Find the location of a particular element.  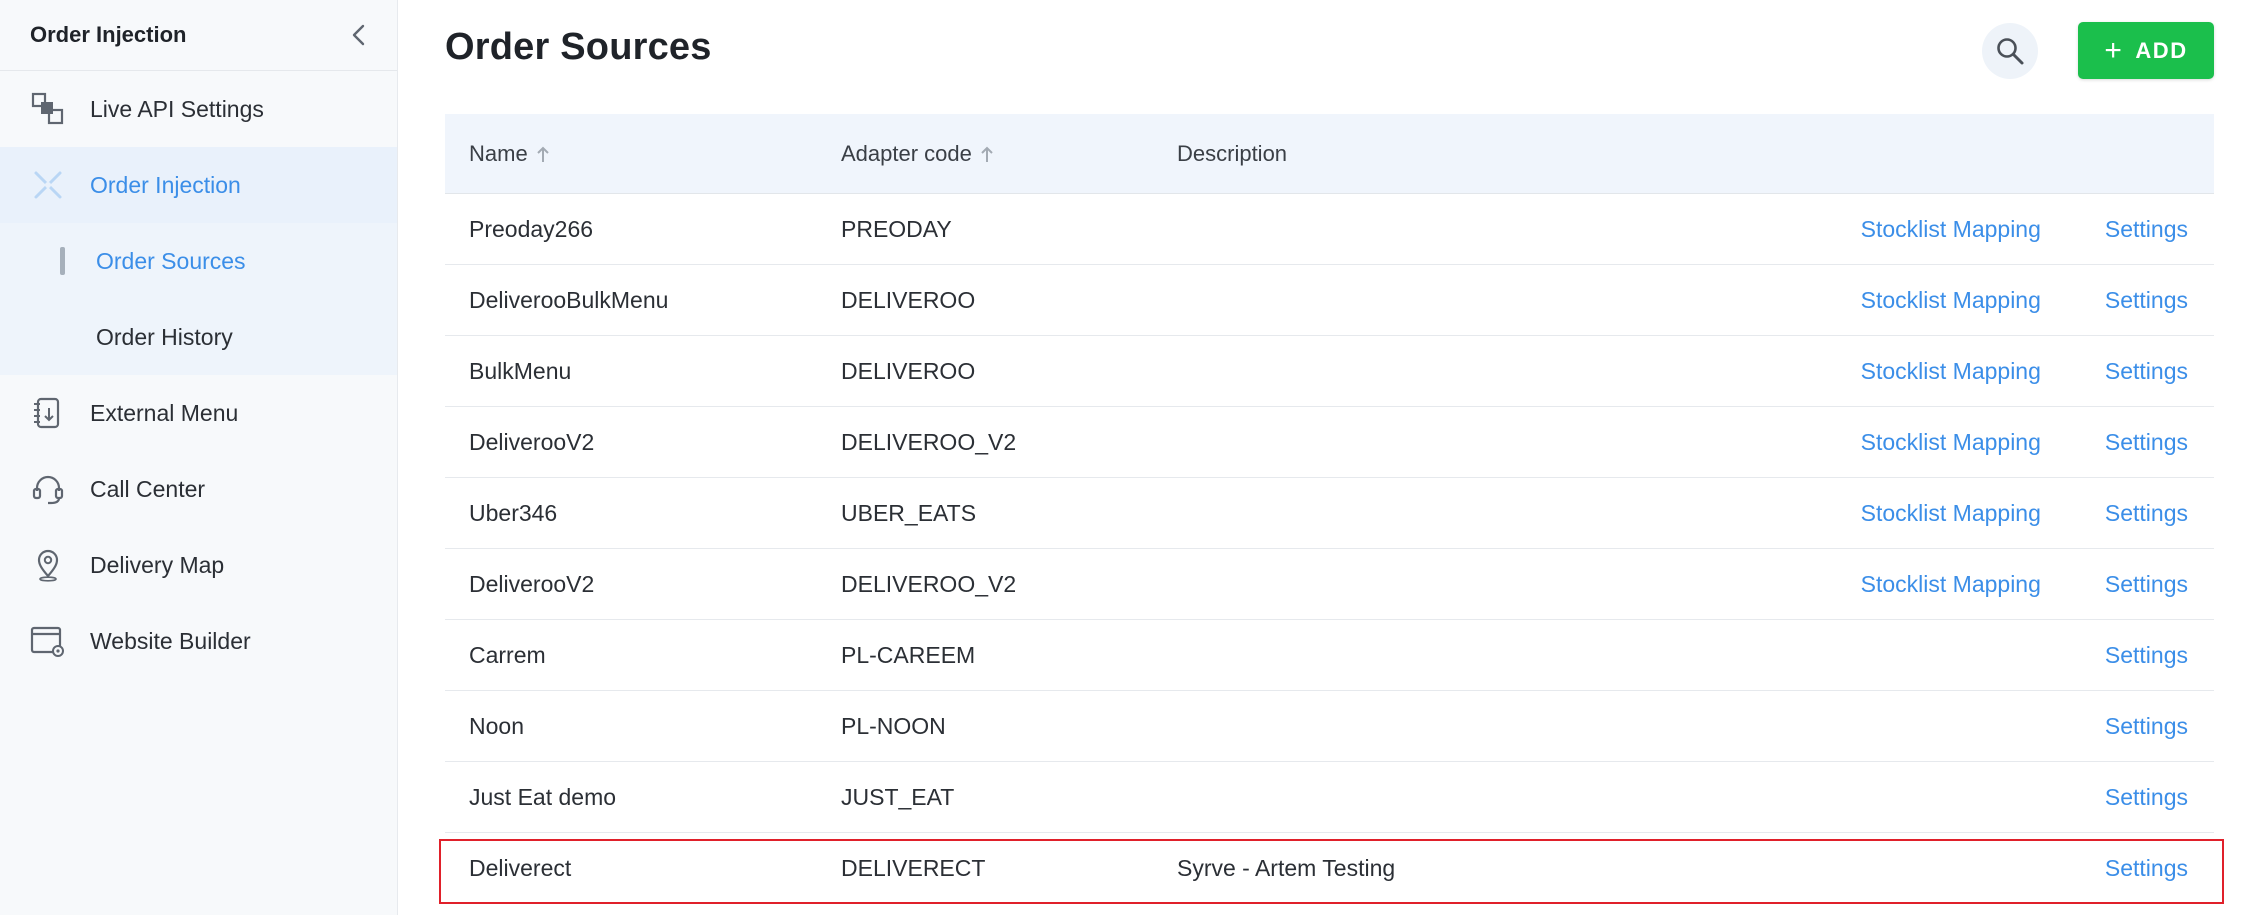

sidebar-item-website-builder: Website Builder is located at coordinates (198, 641).